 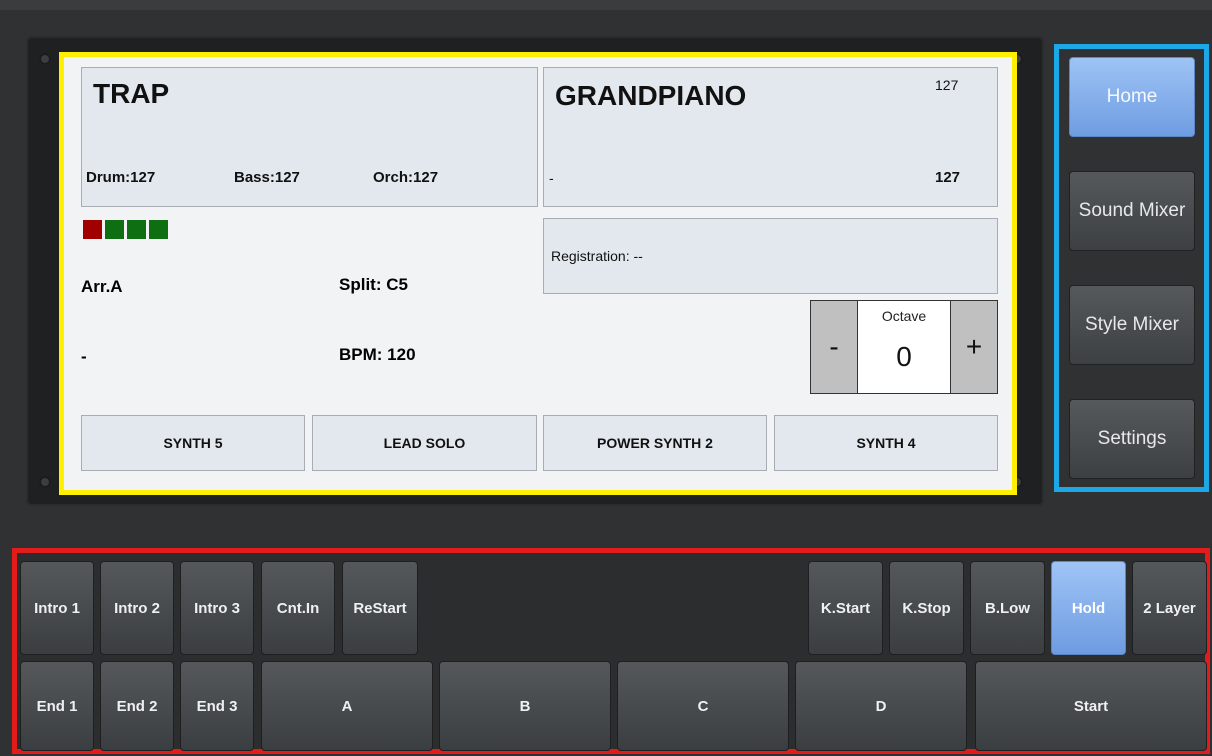 What do you see at coordinates (1132, 325) in the screenshot?
I see `style-mixer-button: Style Mixer` at bounding box center [1132, 325].